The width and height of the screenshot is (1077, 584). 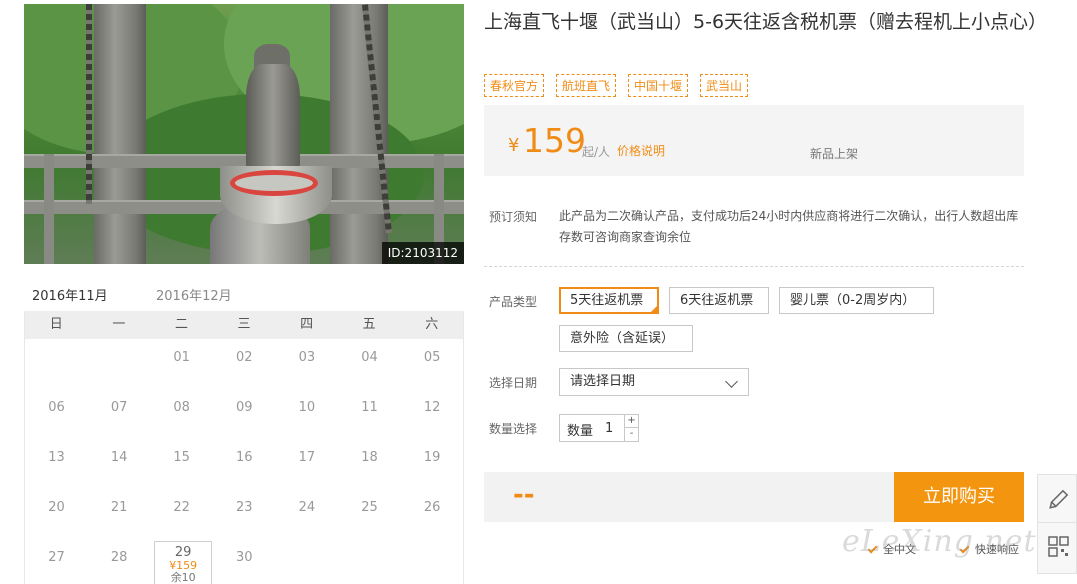 I want to click on date-select-value: 请选择日期, so click(x=603, y=381).